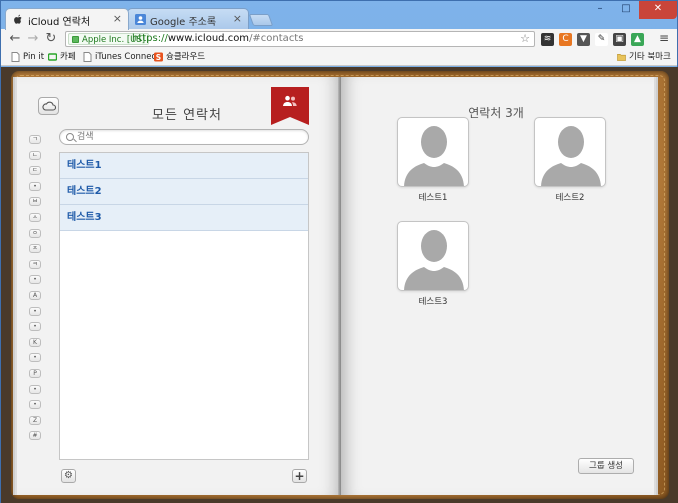  I want to click on groups-ribbon-button, so click(290, 106).